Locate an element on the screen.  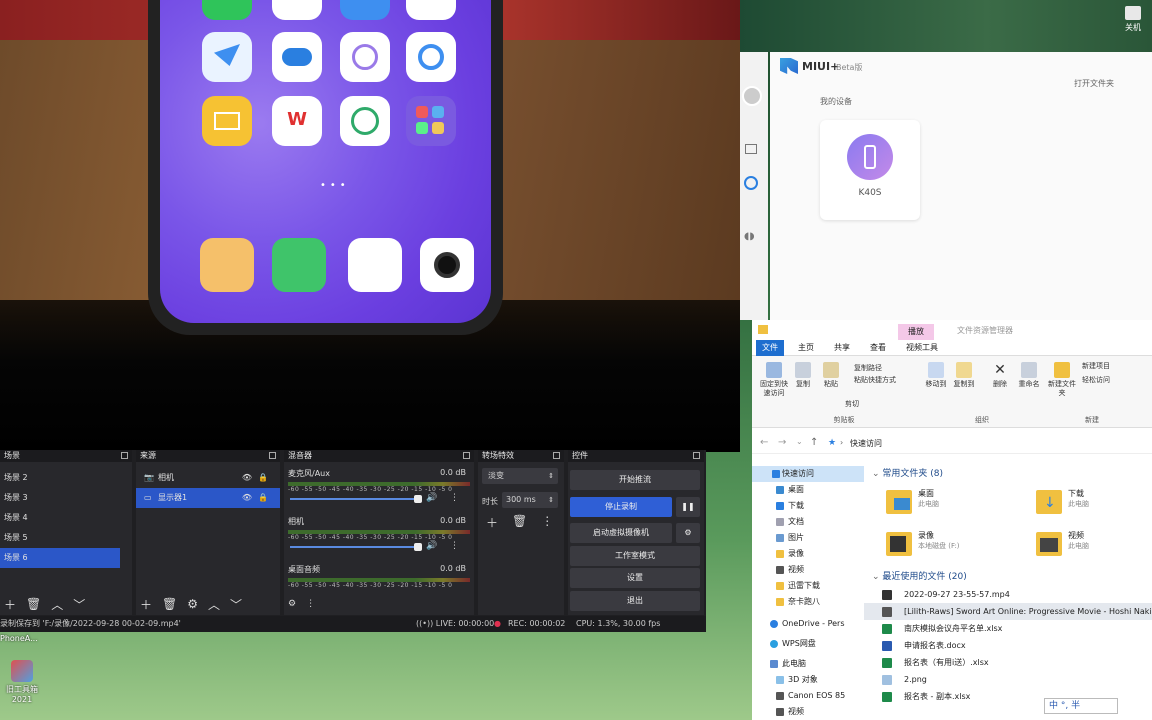
frequent-folders-header: ⌄ 常用文件夹 (8) is located at coordinates (1008, 474).